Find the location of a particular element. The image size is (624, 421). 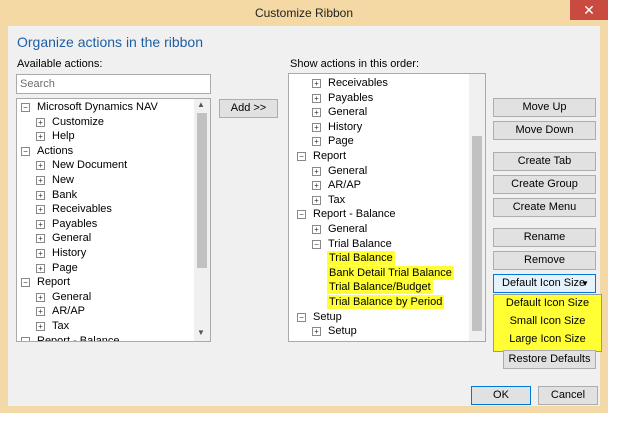

search-input: Search is located at coordinates (113, 84).